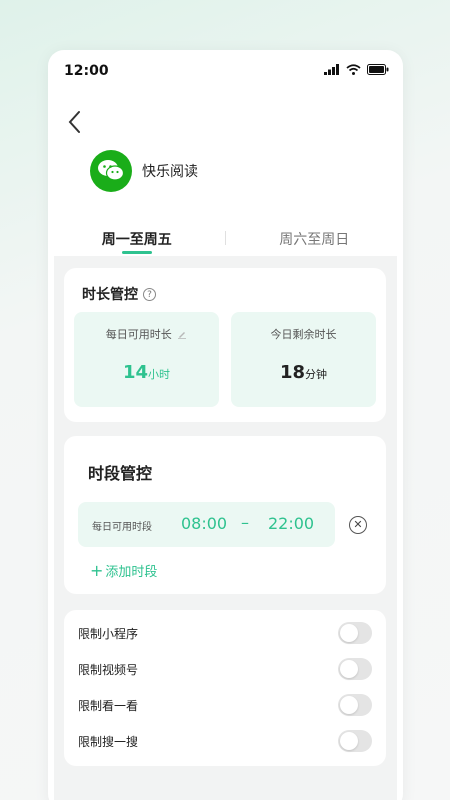  I want to click on back-button, so click(76, 122).